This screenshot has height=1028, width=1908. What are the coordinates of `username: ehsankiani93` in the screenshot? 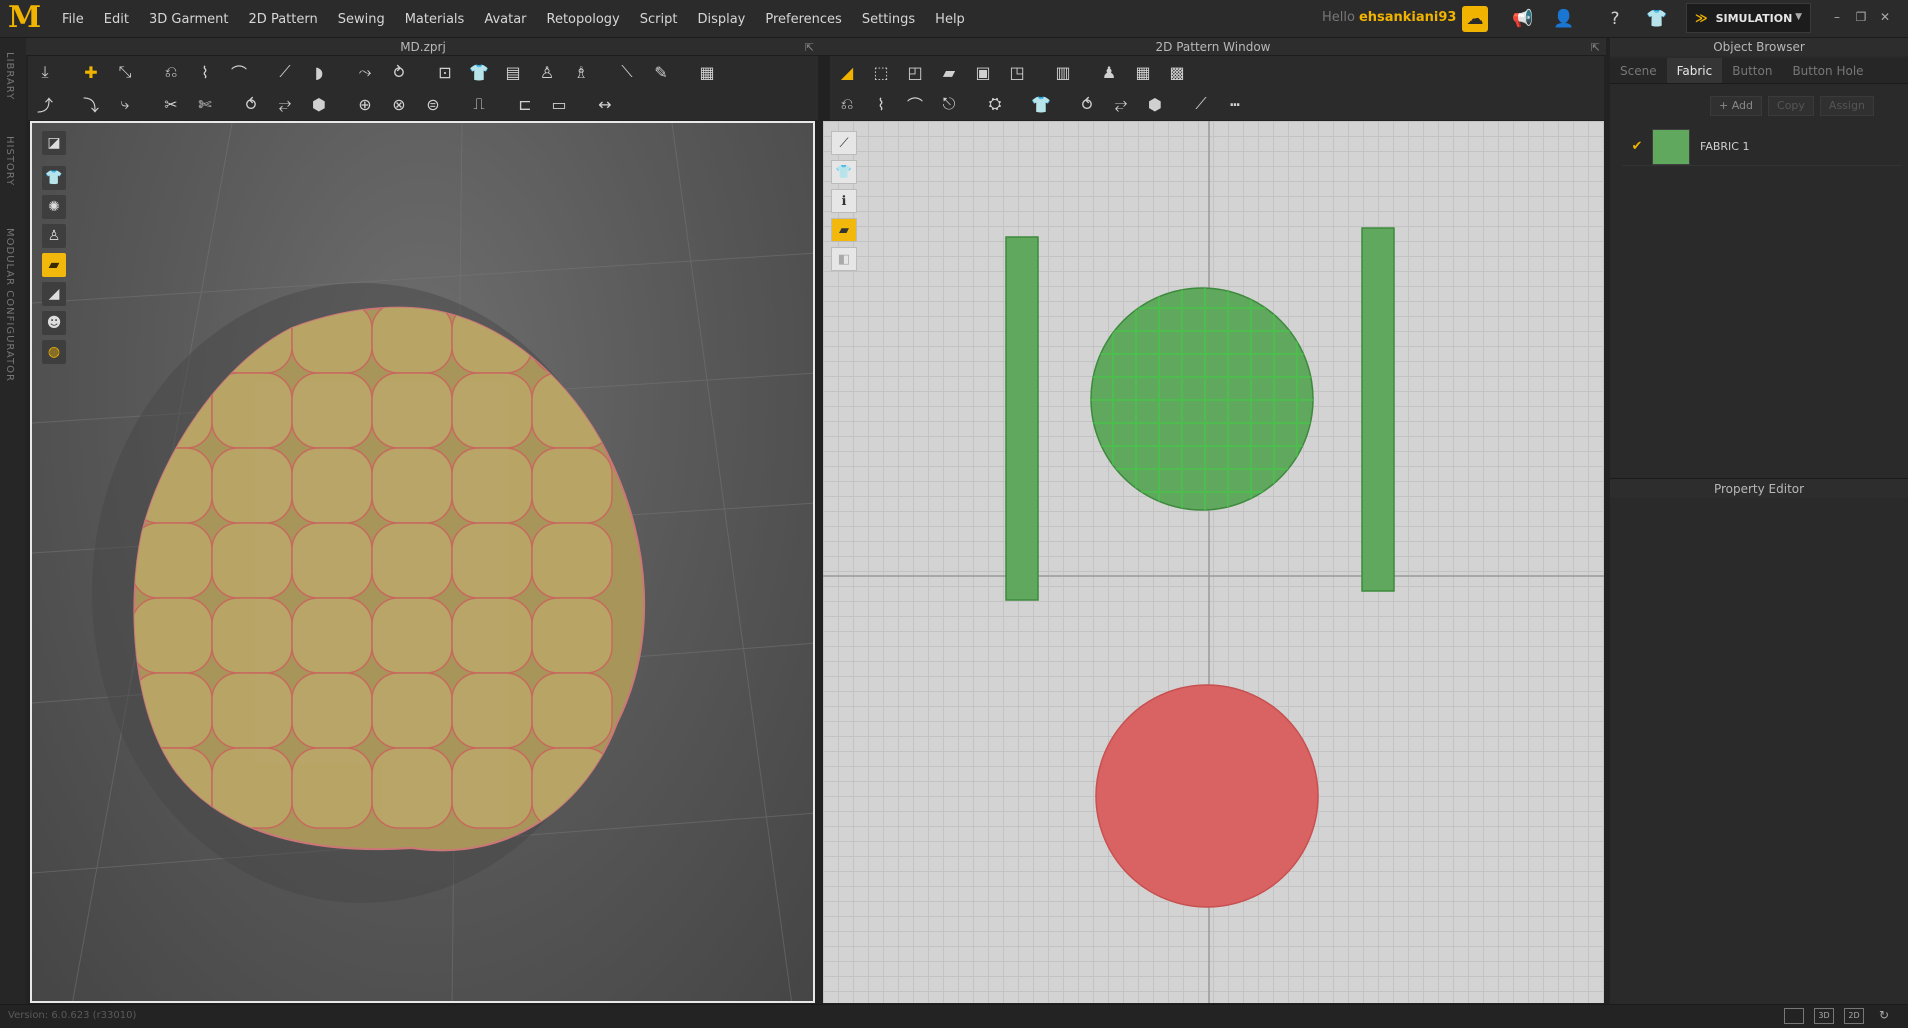 It's located at (1408, 17).